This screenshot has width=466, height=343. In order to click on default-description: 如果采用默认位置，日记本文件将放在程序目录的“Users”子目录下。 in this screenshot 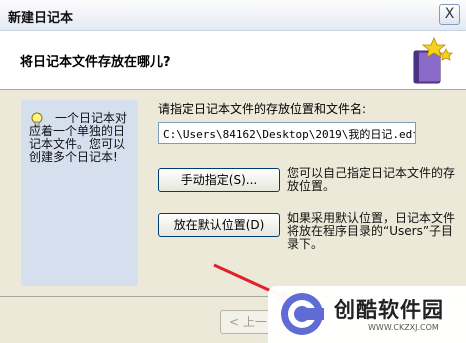, I will do `click(371, 231)`.